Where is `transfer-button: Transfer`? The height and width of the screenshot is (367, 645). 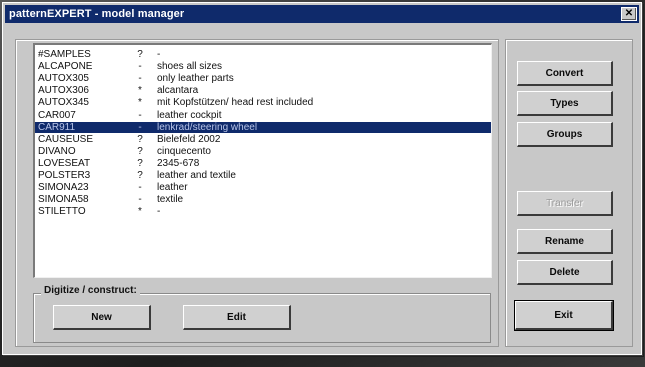
transfer-button: Transfer is located at coordinates (565, 203).